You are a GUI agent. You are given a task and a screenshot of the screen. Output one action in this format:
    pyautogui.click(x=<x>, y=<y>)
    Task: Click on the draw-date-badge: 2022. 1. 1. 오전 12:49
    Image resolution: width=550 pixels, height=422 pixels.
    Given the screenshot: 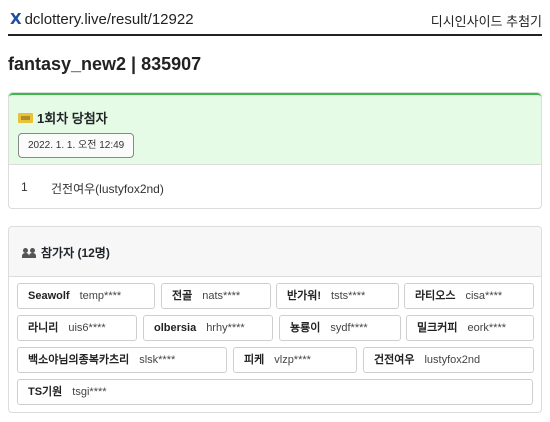 What is the action you would take?
    pyautogui.click(x=76, y=145)
    